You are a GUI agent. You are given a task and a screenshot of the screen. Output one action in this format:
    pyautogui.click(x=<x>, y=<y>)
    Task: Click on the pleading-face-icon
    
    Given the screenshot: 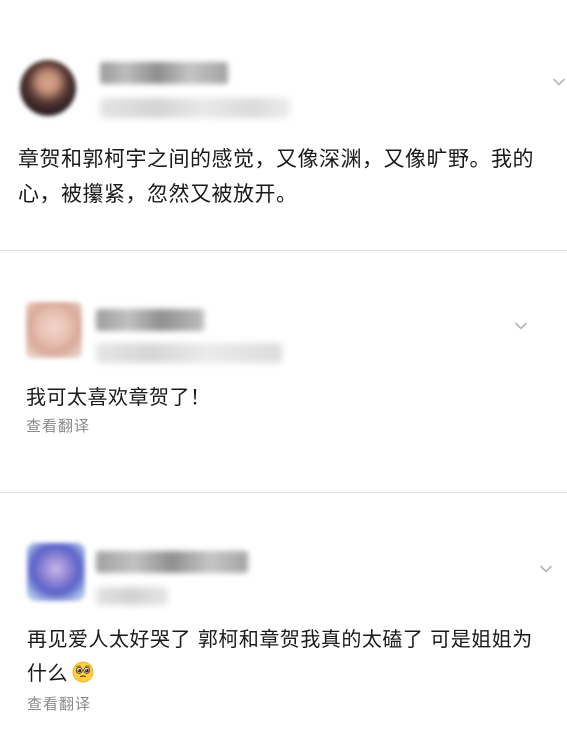 What is the action you would take?
    pyautogui.click(x=83, y=671)
    